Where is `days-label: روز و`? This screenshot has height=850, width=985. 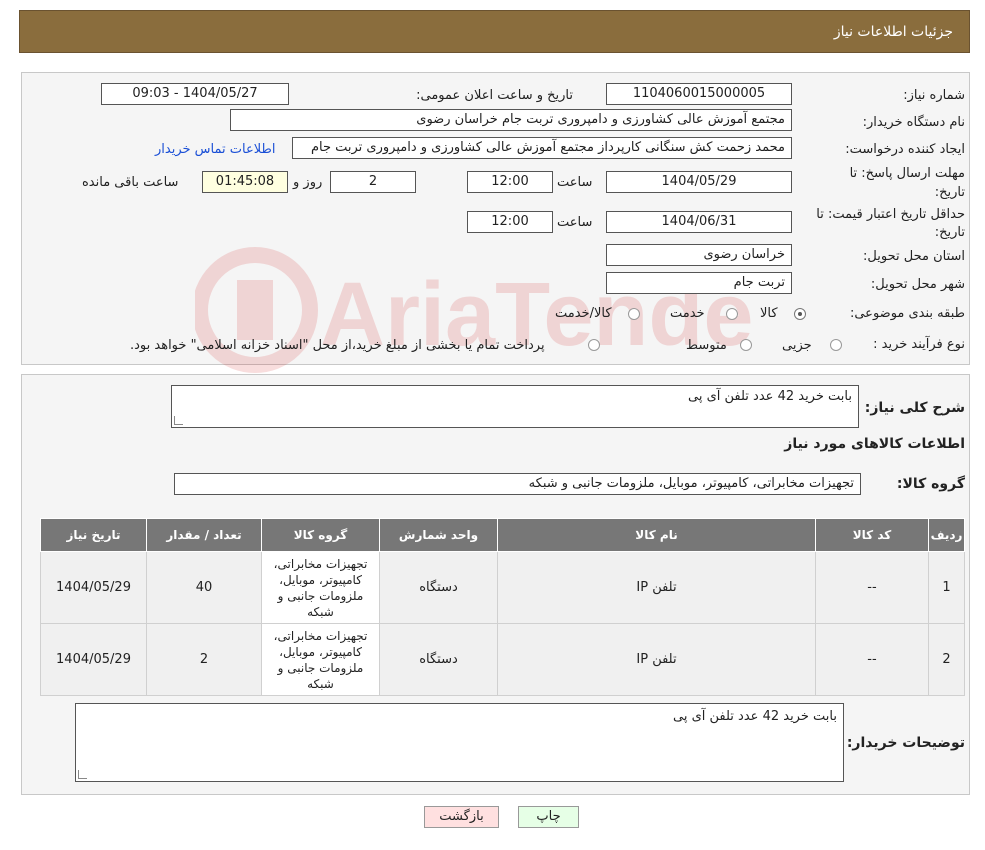 days-label: روز و is located at coordinates (308, 182).